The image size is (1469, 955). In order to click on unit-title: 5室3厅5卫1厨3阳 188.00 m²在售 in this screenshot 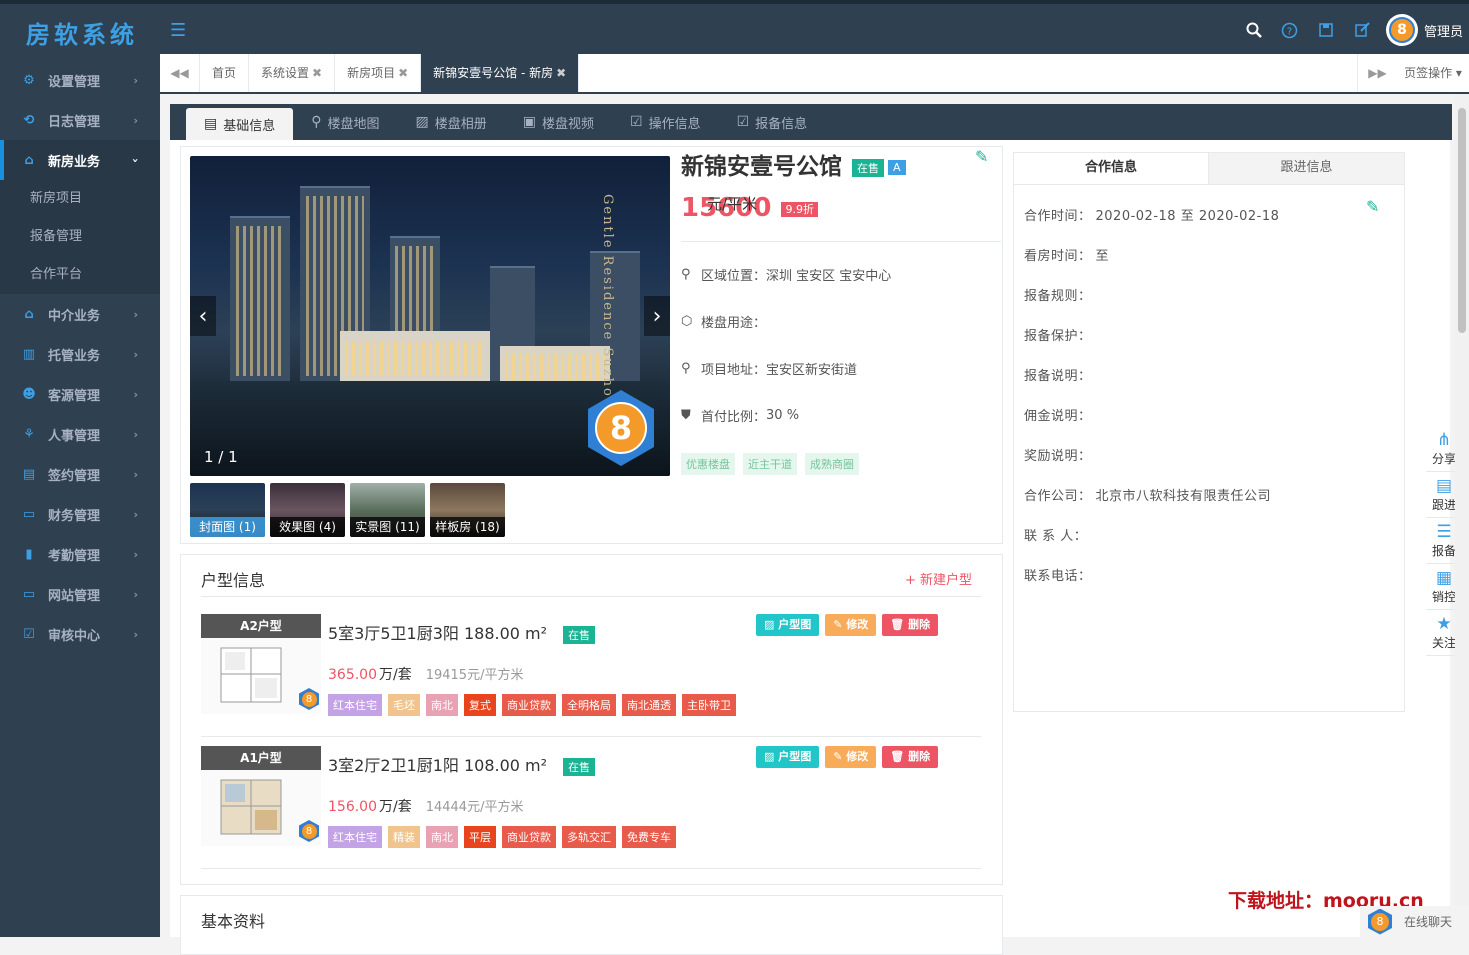, I will do `click(461, 632)`.